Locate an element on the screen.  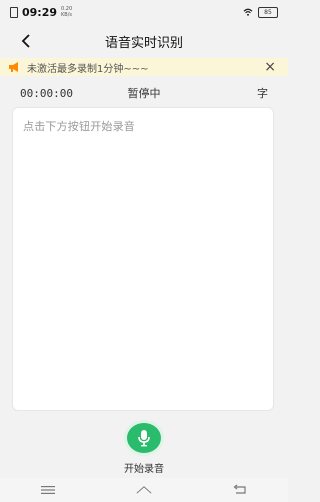
home-icon is located at coordinates (144, 490).